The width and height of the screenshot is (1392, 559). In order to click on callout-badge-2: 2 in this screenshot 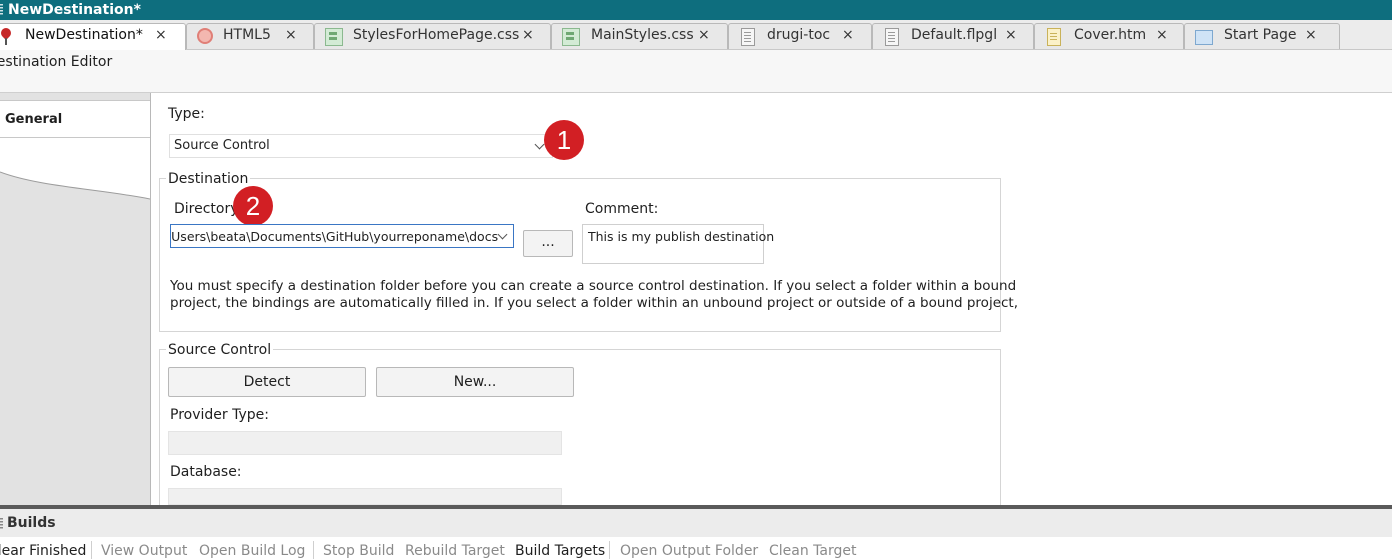, I will do `click(253, 206)`.